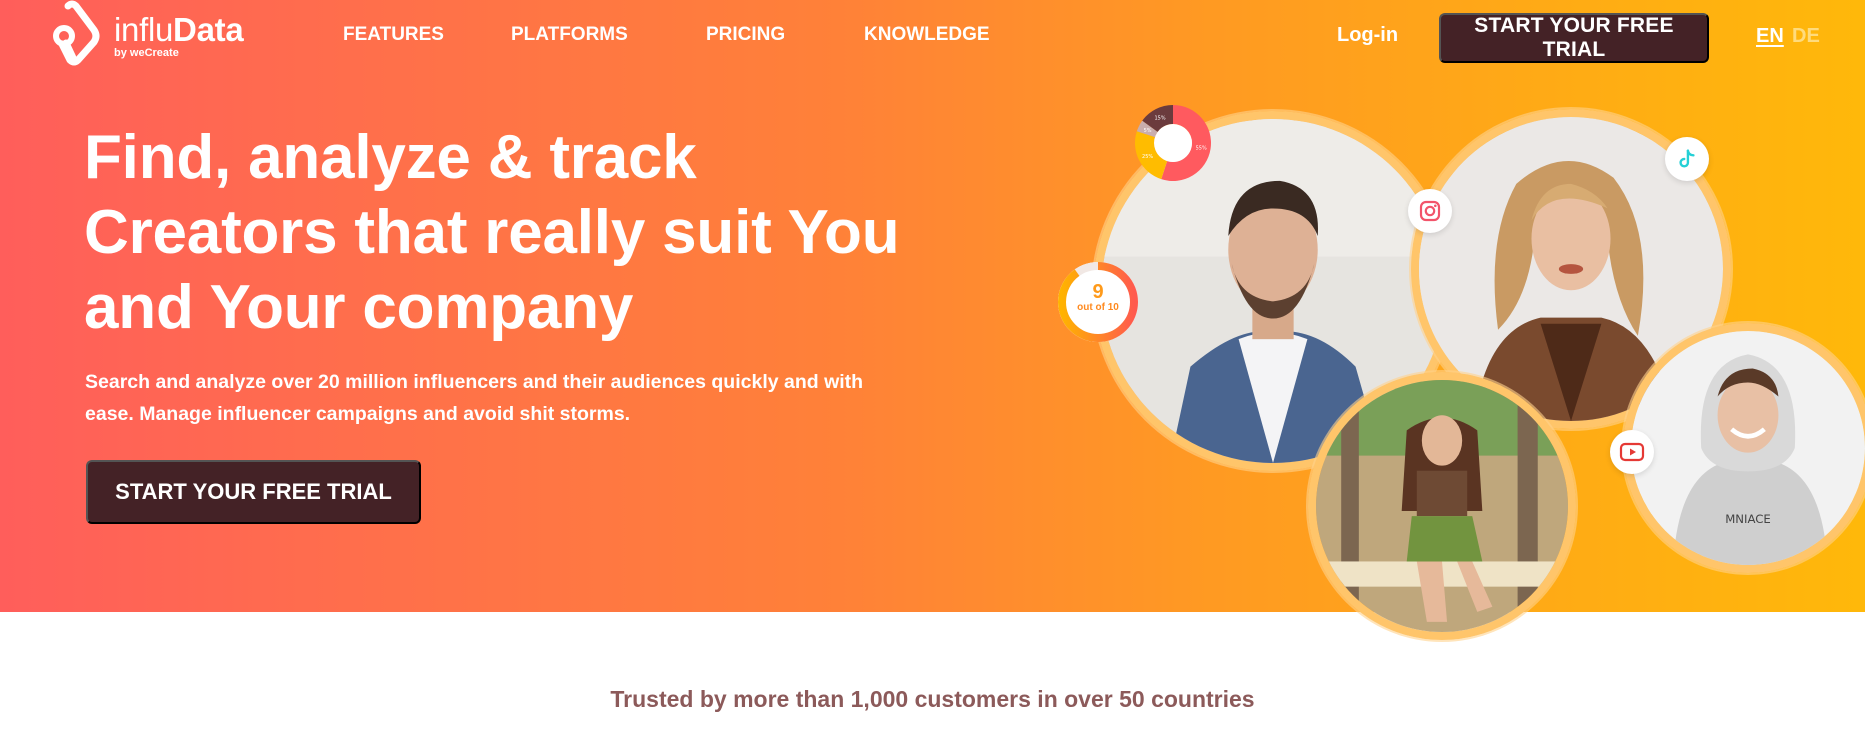  I want to click on creator-photo-young-woman, so click(1442, 506).